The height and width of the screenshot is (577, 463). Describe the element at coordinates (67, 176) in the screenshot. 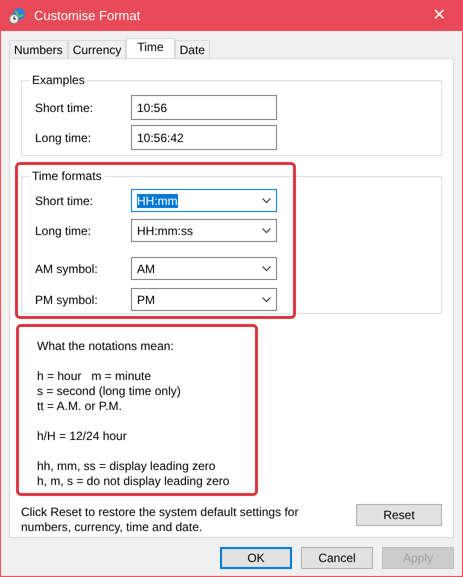

I see `group-label: Time formats` at that location.